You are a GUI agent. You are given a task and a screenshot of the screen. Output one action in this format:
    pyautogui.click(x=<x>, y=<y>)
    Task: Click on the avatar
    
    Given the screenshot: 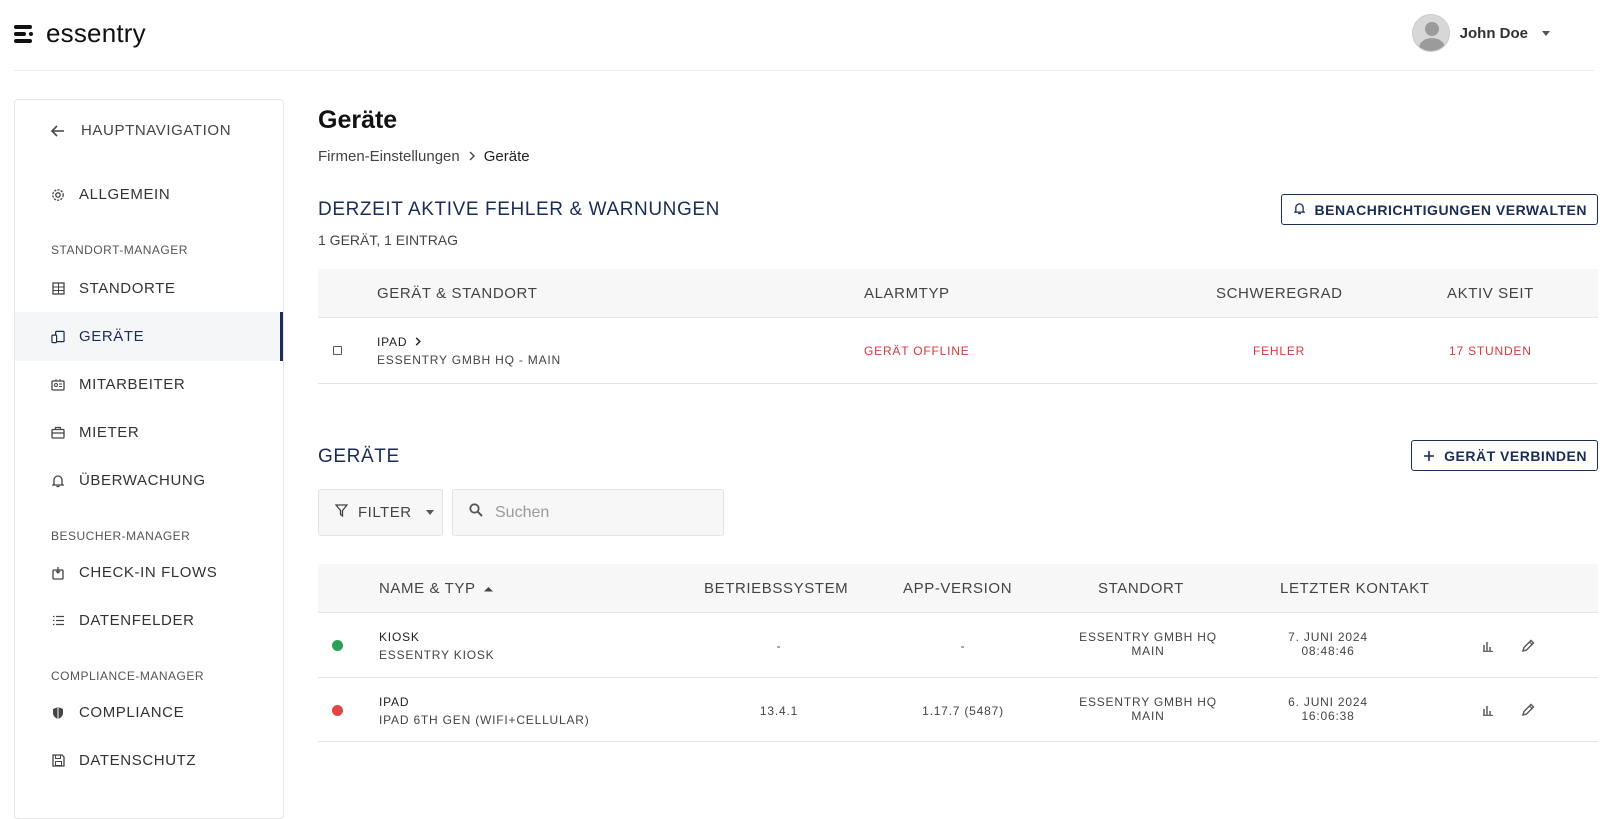 What is the action you would take?
    pyautogui.click(x=1430, y=33)
    